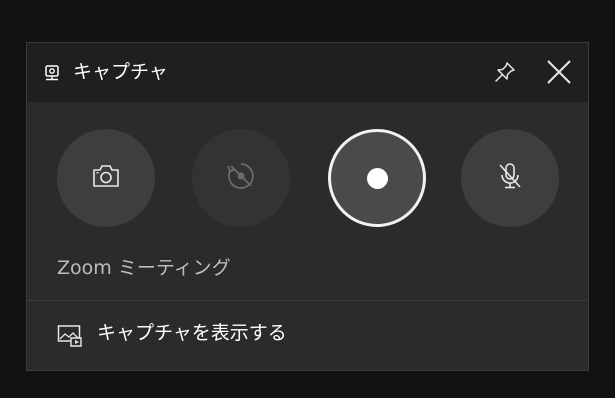 This screenshot has width=615, height=398. Describe the element at coordinates (144, 268) in the screenshot. I see `captured-app-name: Zoom ミーティング` at that location.